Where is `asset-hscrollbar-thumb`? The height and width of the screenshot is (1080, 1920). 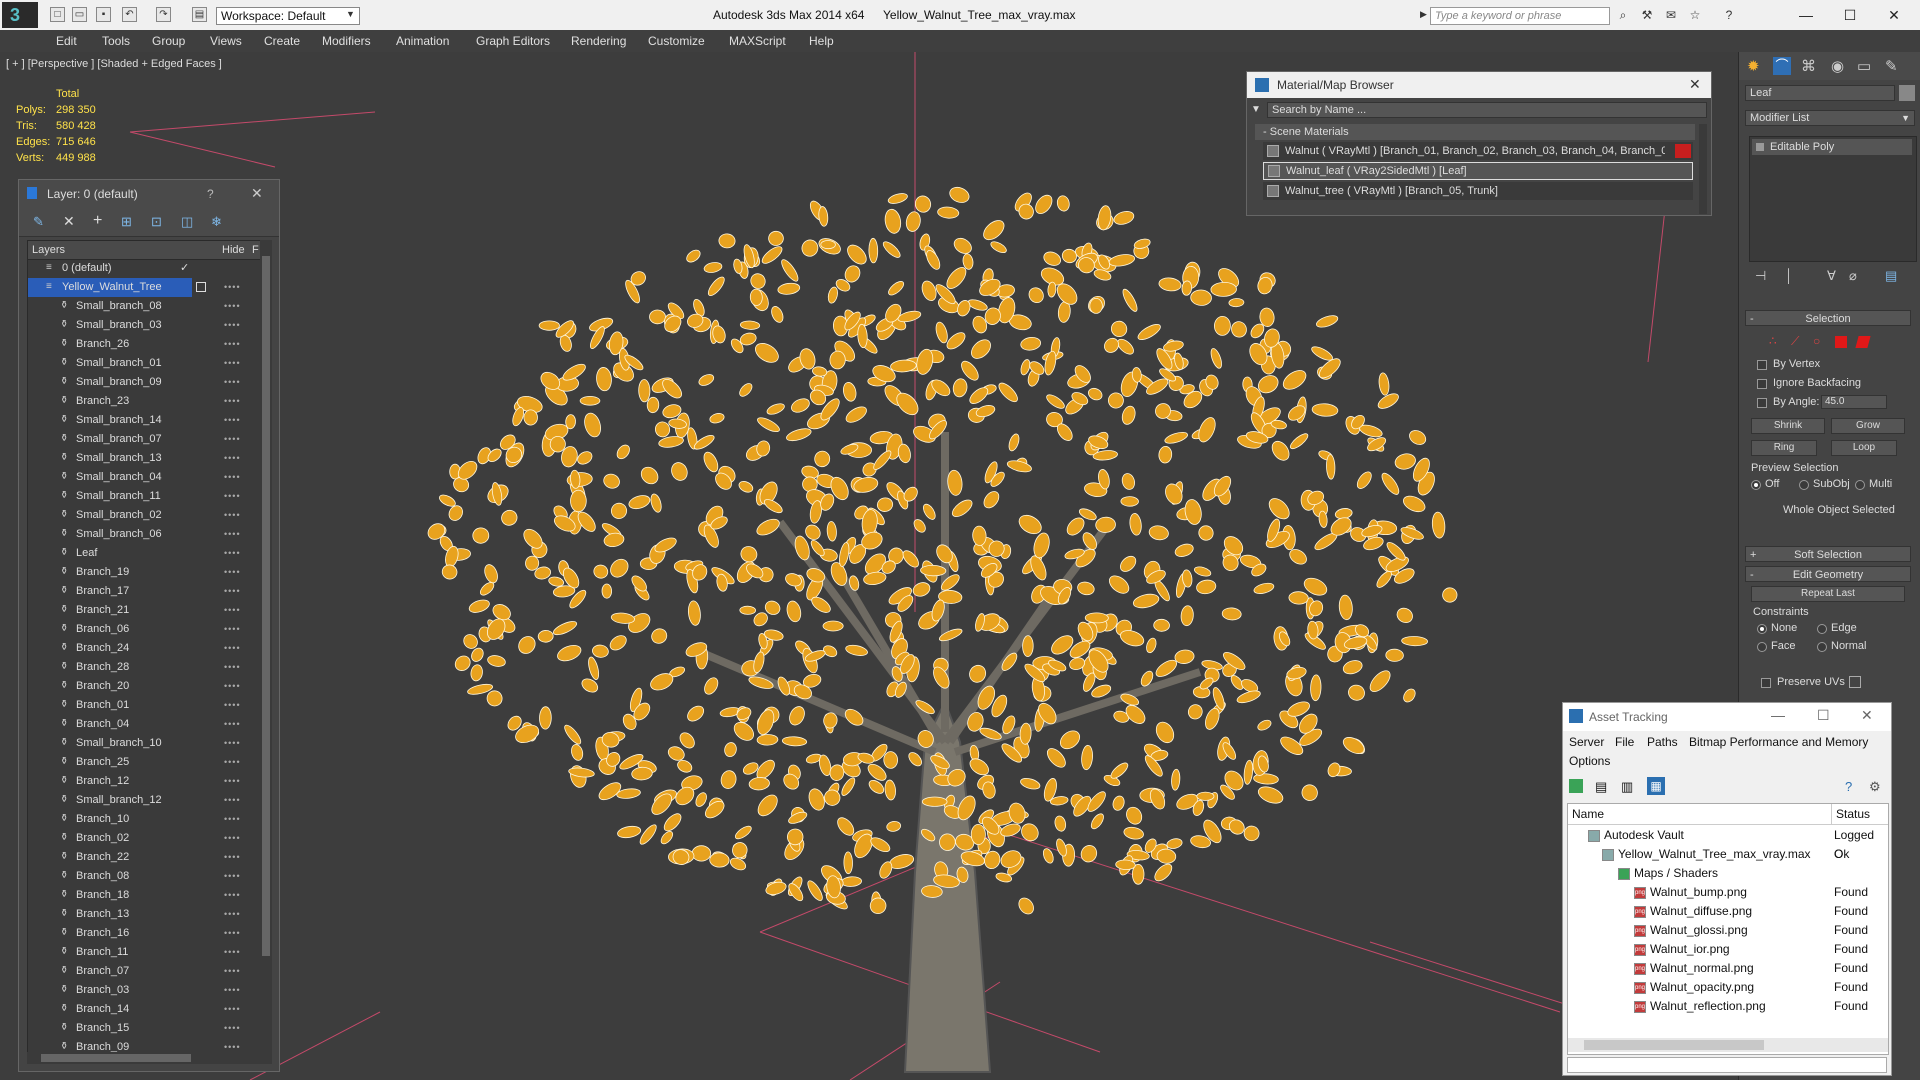 asset-hscrollbar-thumb is located at coordinates (1674, 1045).